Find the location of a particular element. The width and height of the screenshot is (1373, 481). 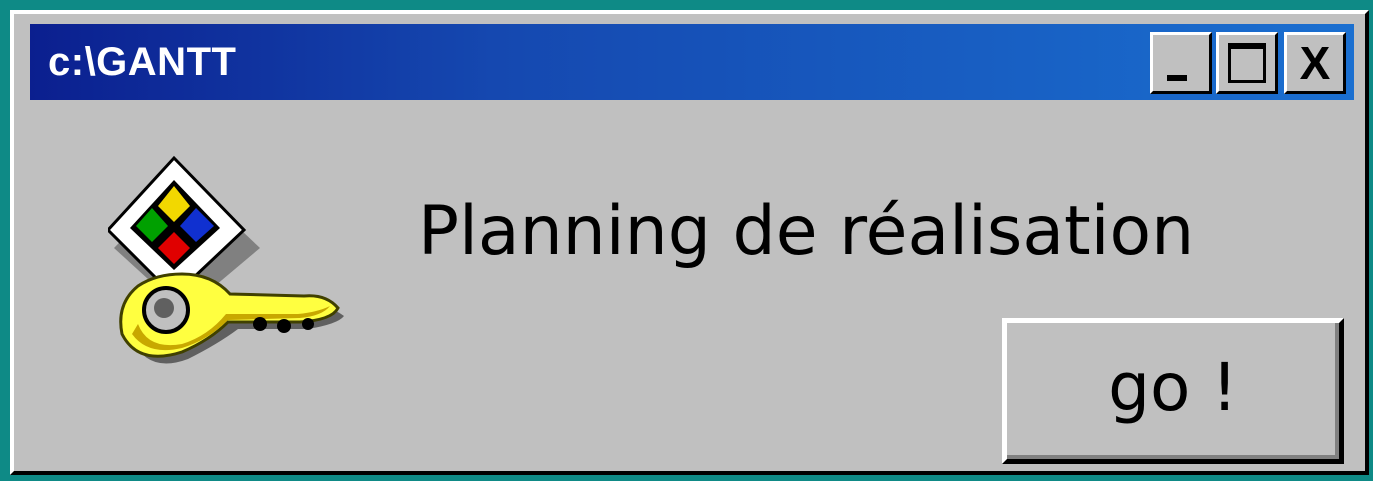

go-button: go ! is located at coordinates (1173, 391).